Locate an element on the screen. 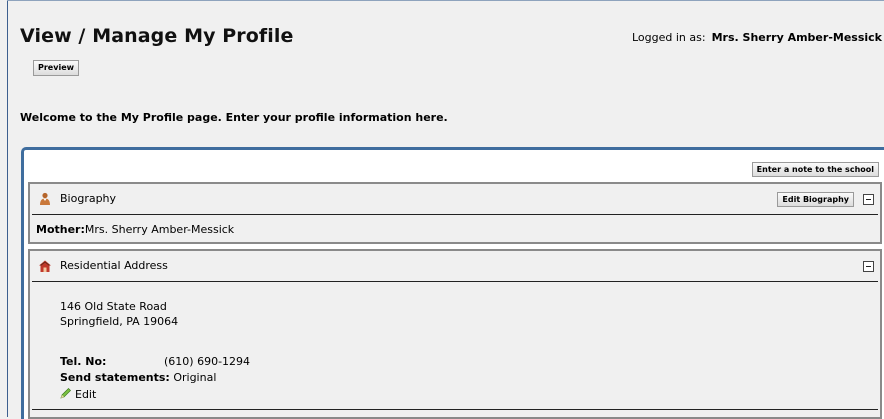 Image resolution: width=884 pixels, height=419 pixels. biography-title: Biography is located at coordinates (88, 198).